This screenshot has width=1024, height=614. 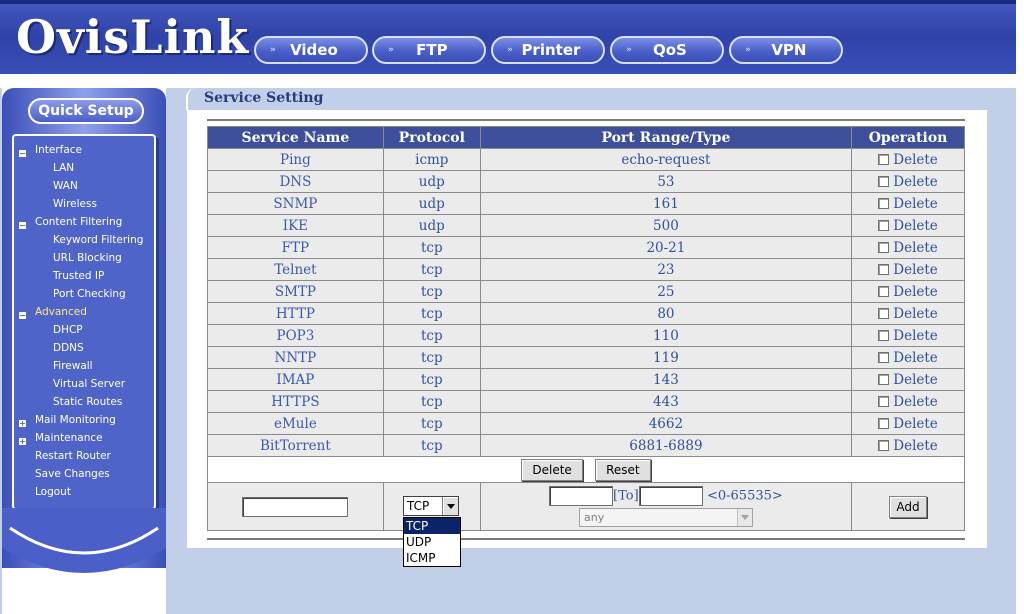 I want to click on sidebar-item-keyword-filtering: Keyword Filtering, so click(x=98, y=240).